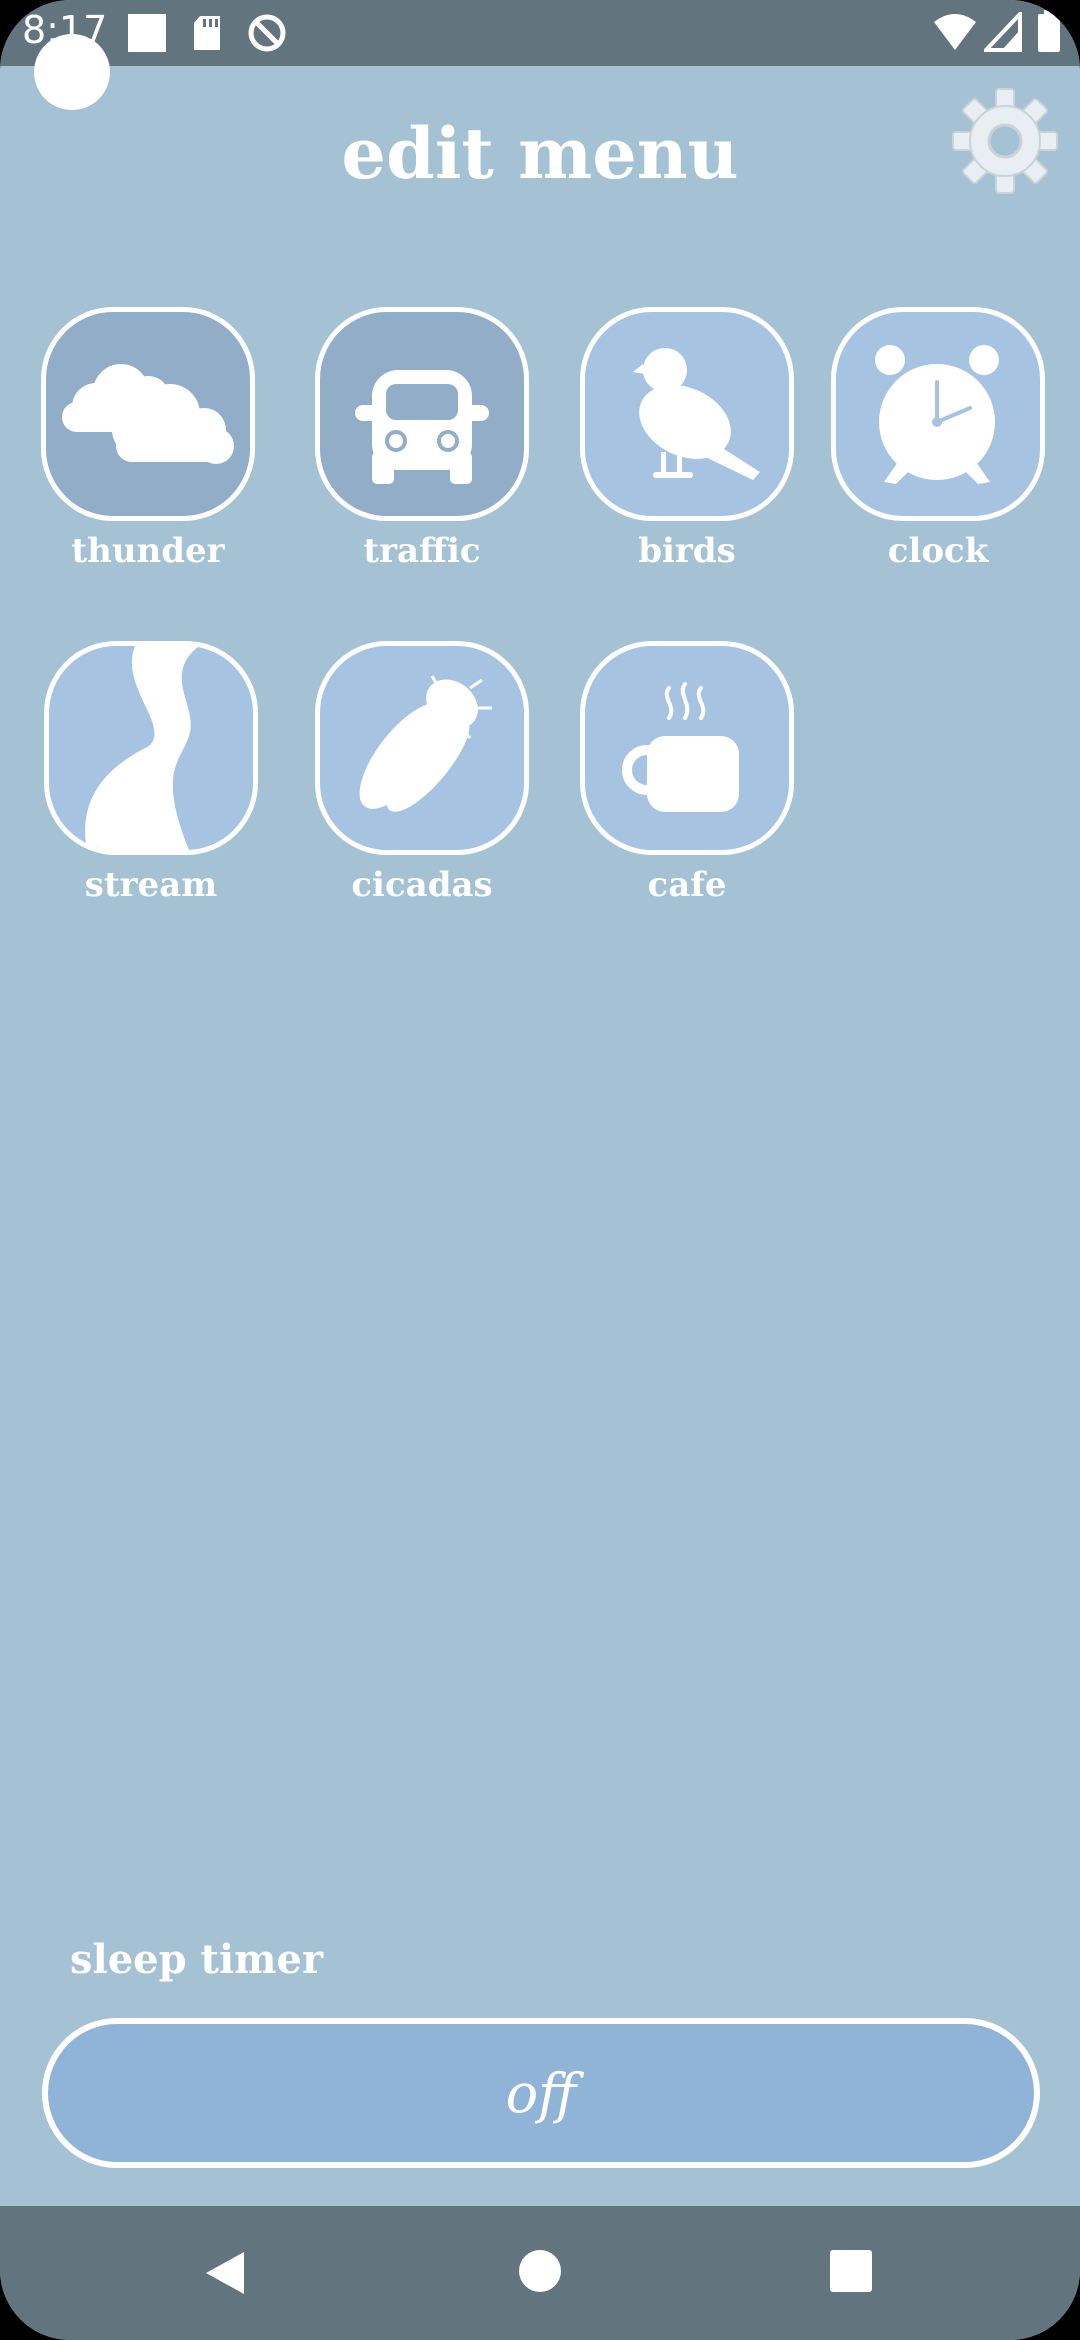 The height and width of the screenshot is (2340, 1080). I want to click on sound-tile-traffic: traffic, so click(425, 439).